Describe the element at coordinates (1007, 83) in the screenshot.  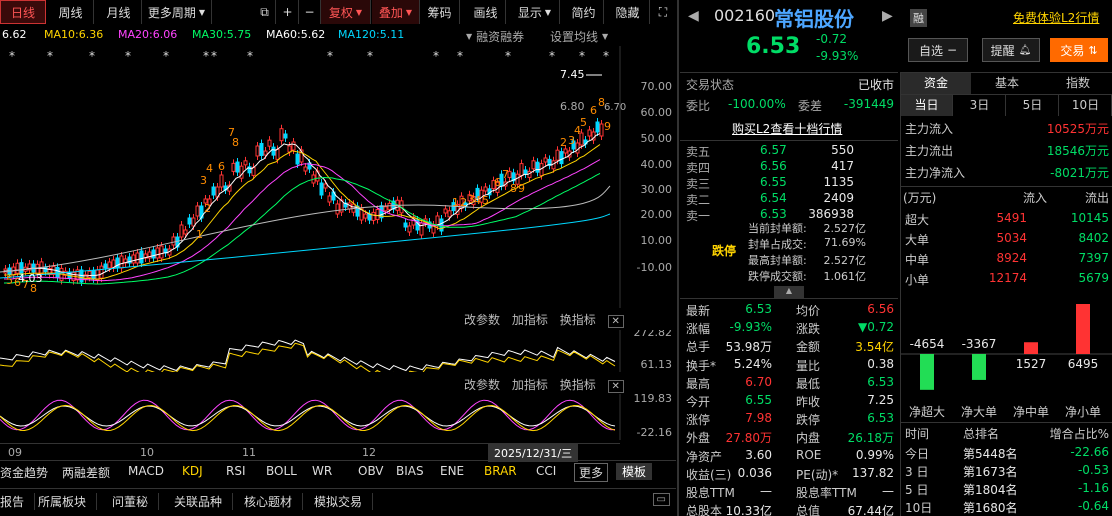
I see `fund-tab: 基本` at that location.